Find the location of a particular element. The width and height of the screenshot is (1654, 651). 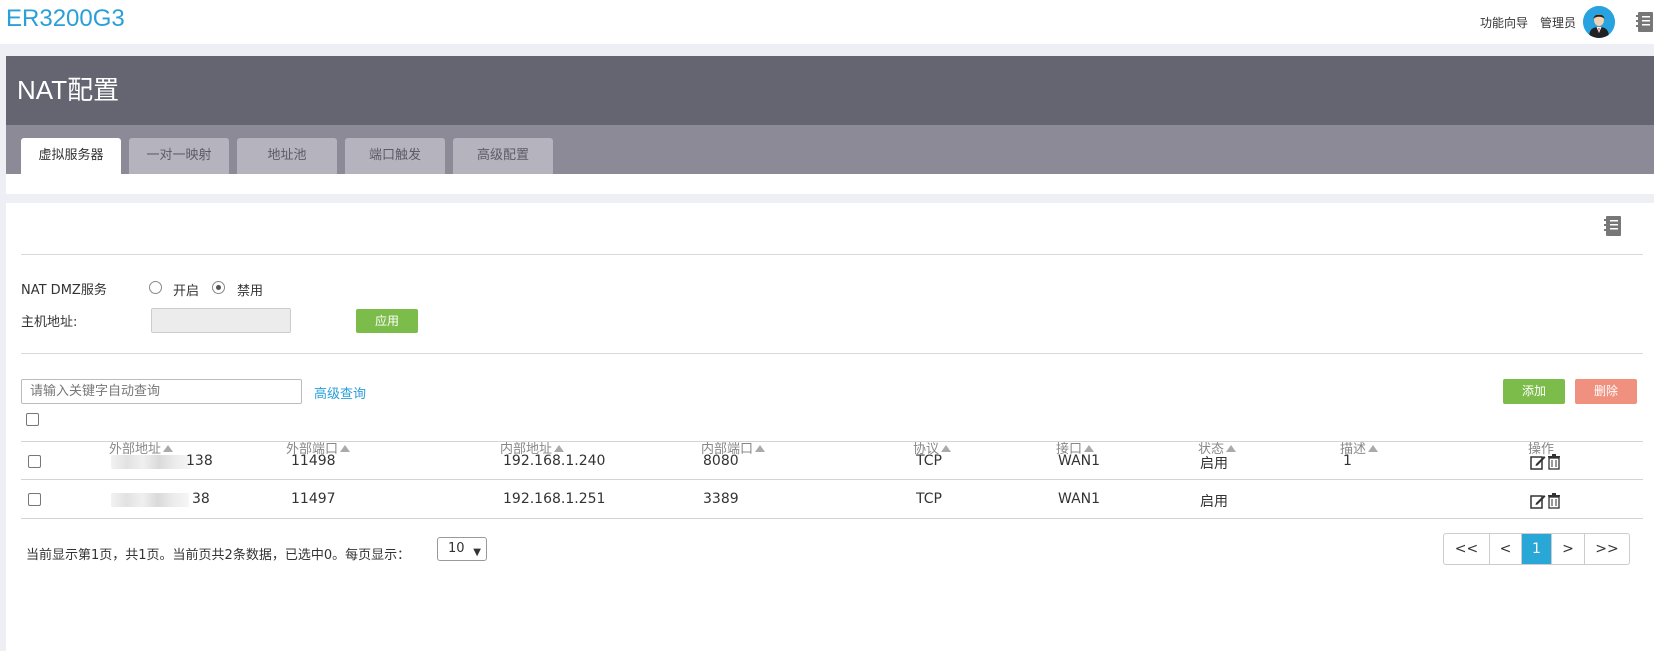

cell-desc: 1 is located at coordinates (1347, 461).